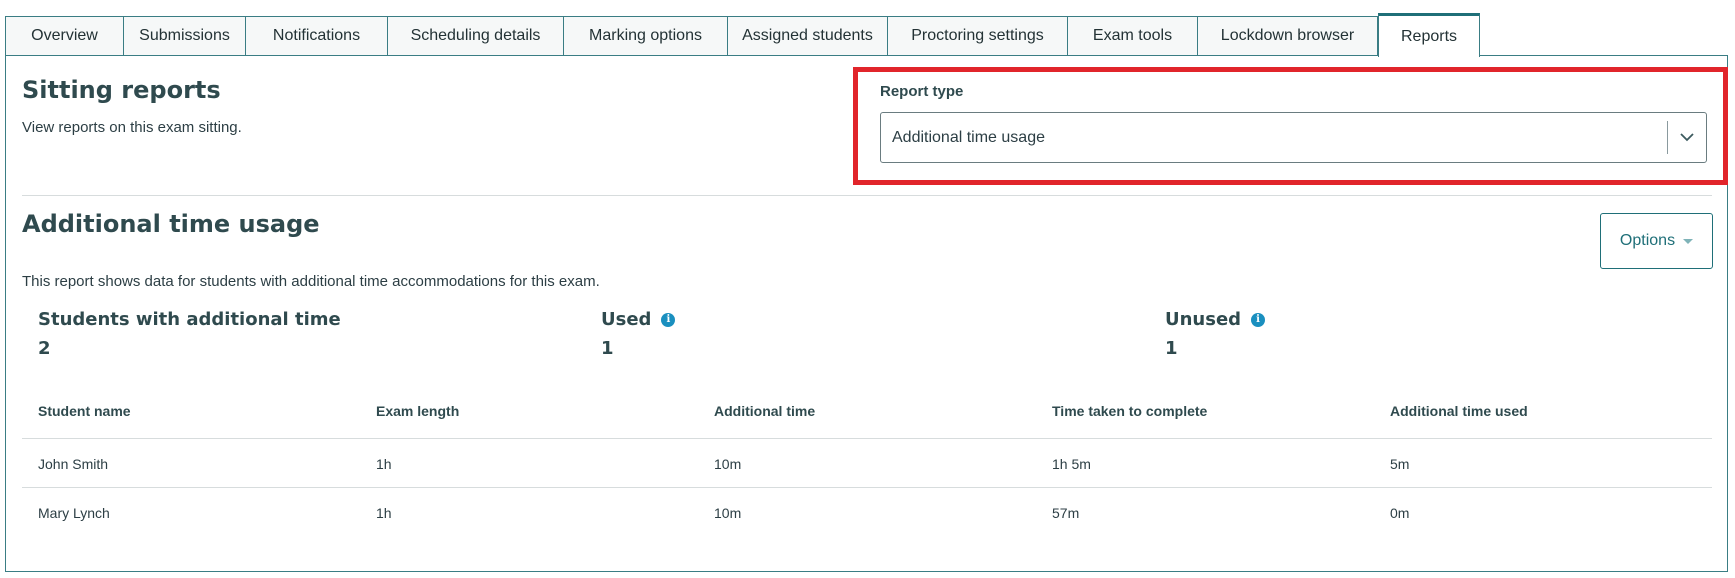 This screenshot has width=1735, height=578. I want to click on cell-student-name: John Smith, so click(73, 464).